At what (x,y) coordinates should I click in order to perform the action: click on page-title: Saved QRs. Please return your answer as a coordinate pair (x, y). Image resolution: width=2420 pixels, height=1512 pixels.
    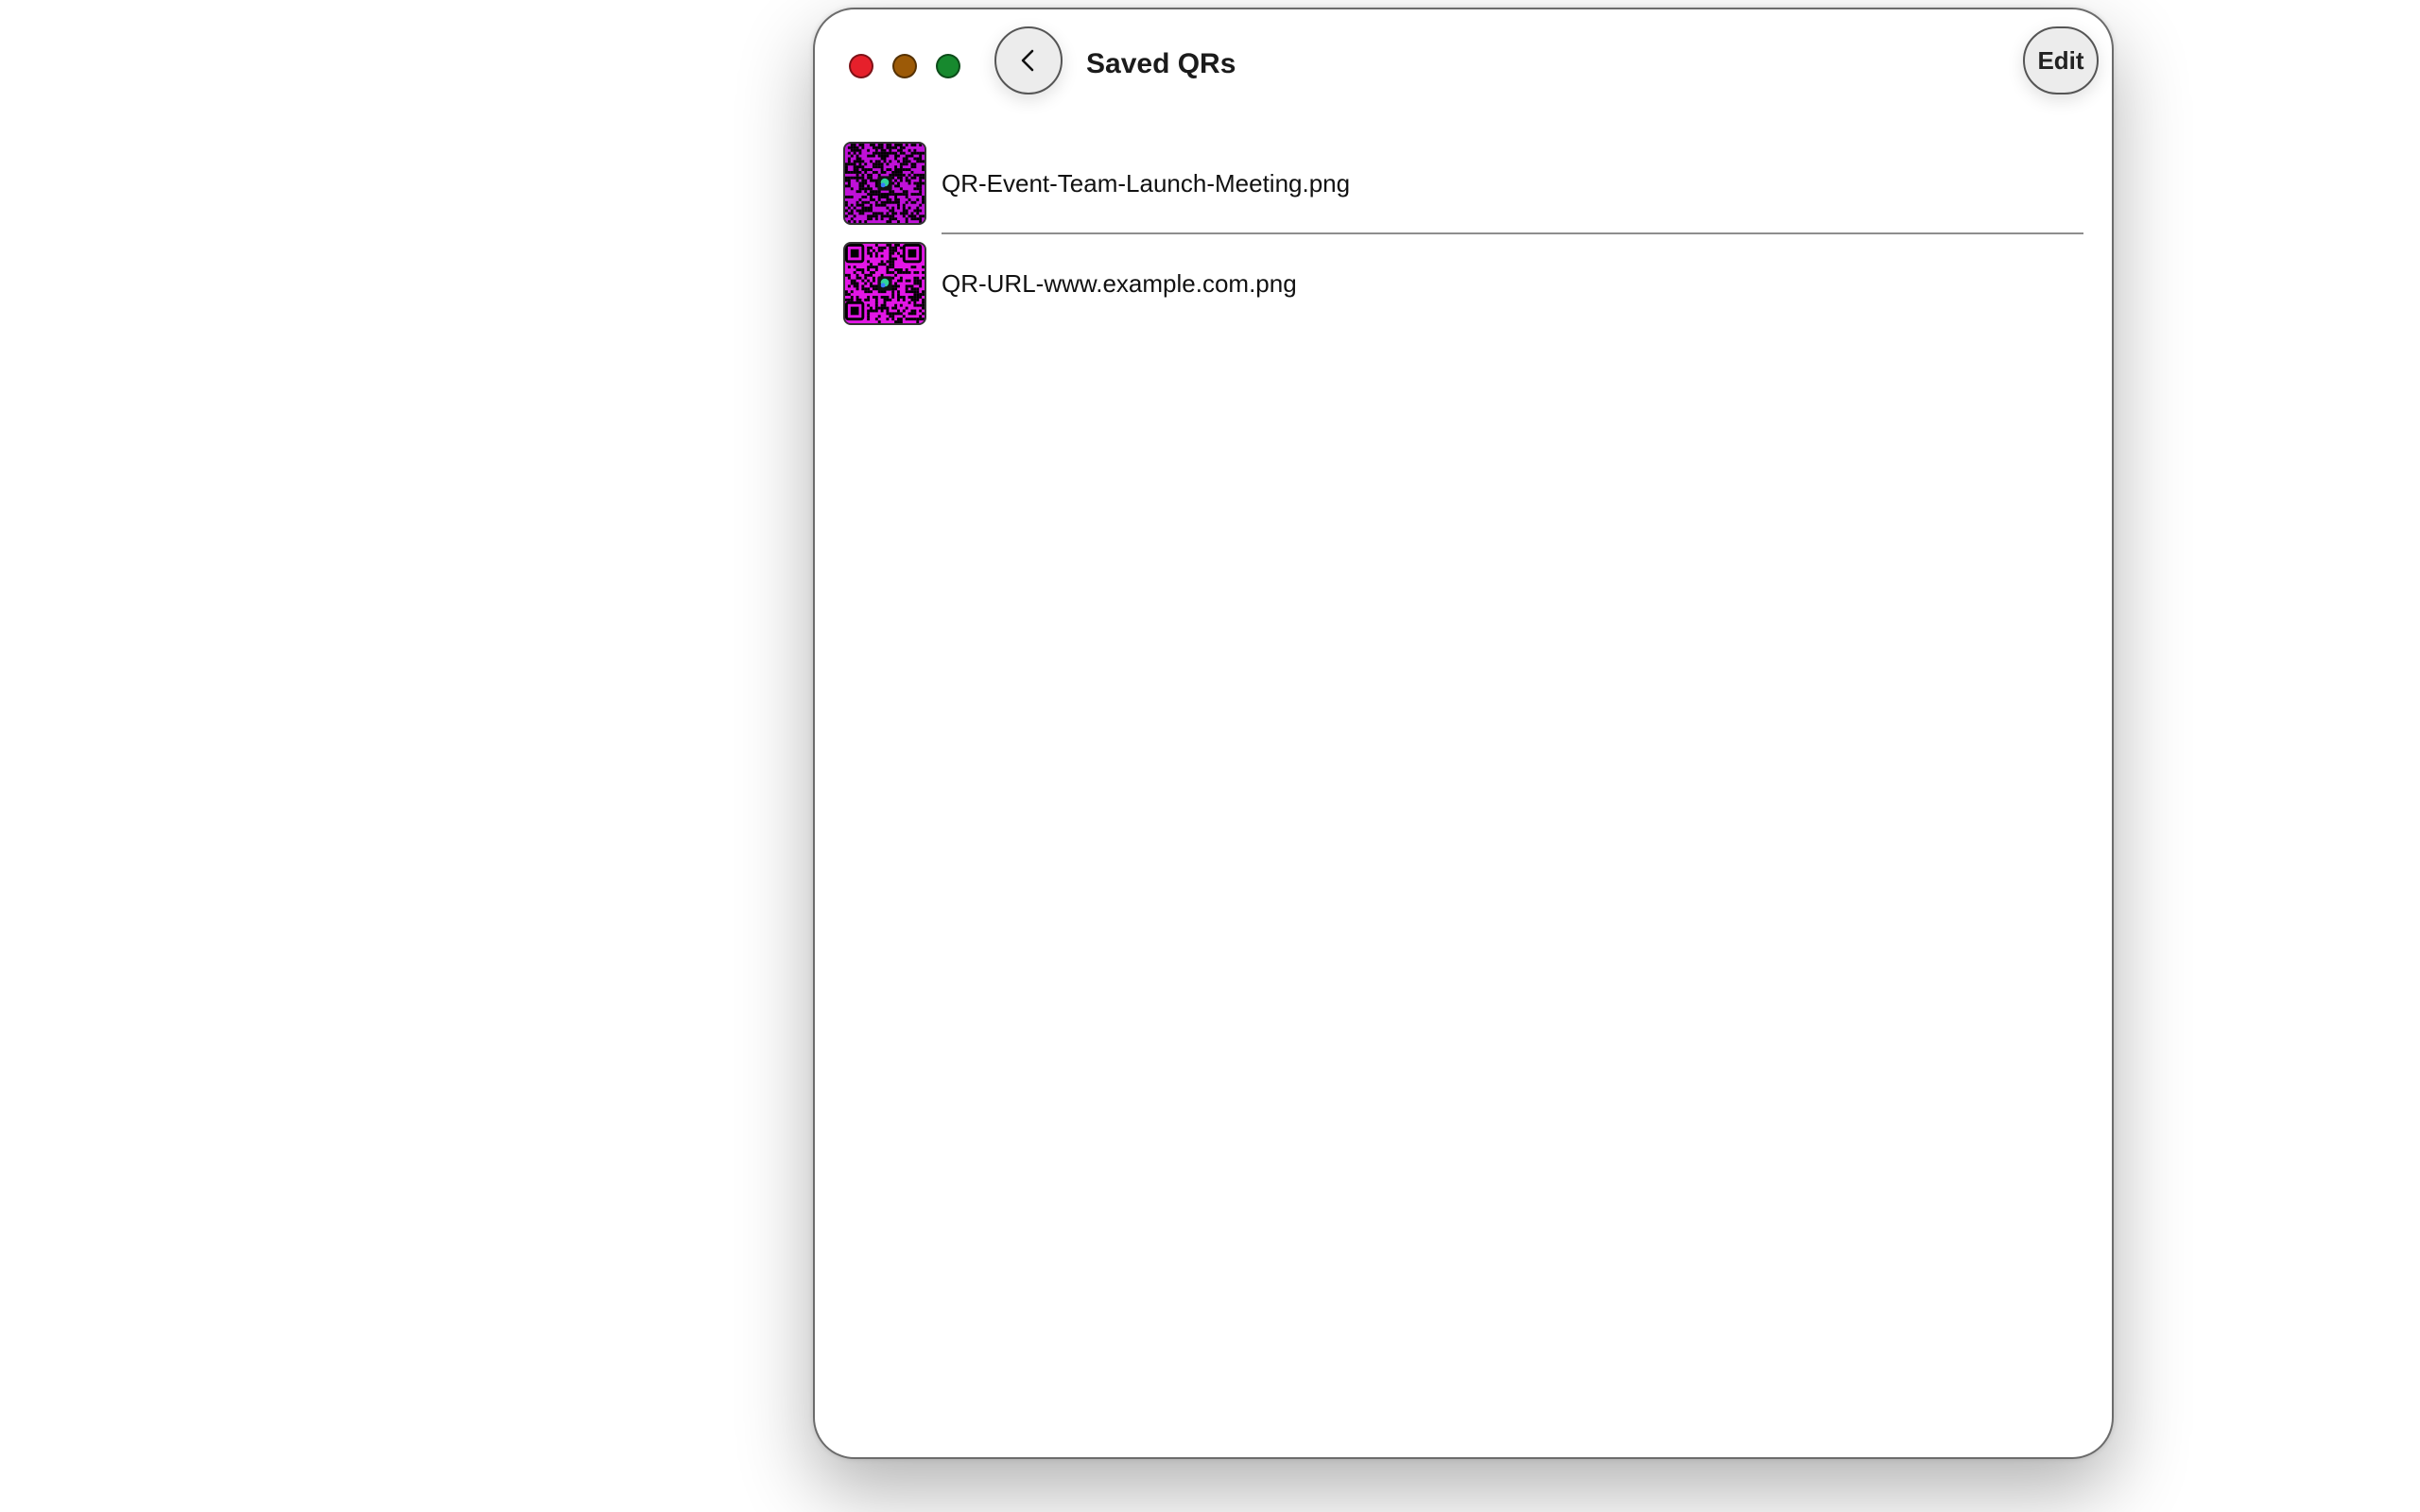
    Looking at the image, I should click on (1161, 63).